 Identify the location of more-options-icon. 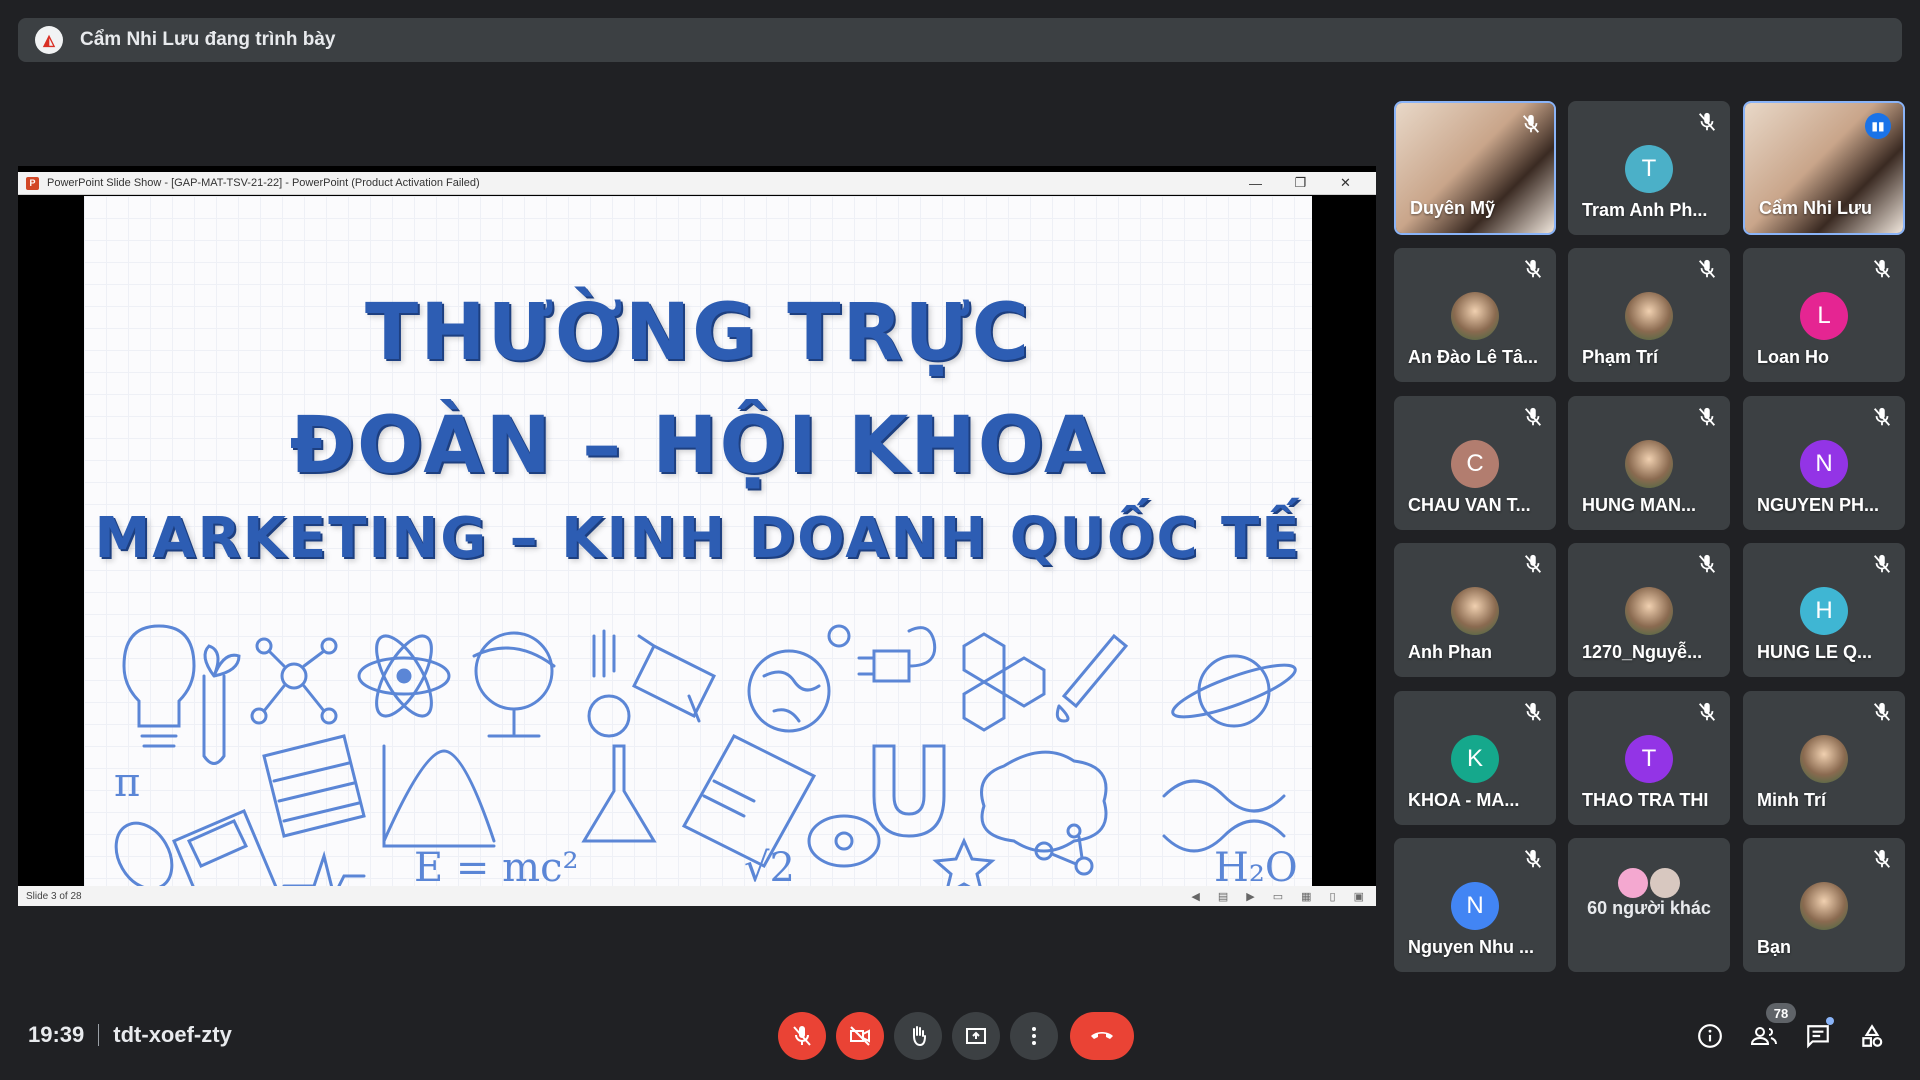
(1034, 1036).